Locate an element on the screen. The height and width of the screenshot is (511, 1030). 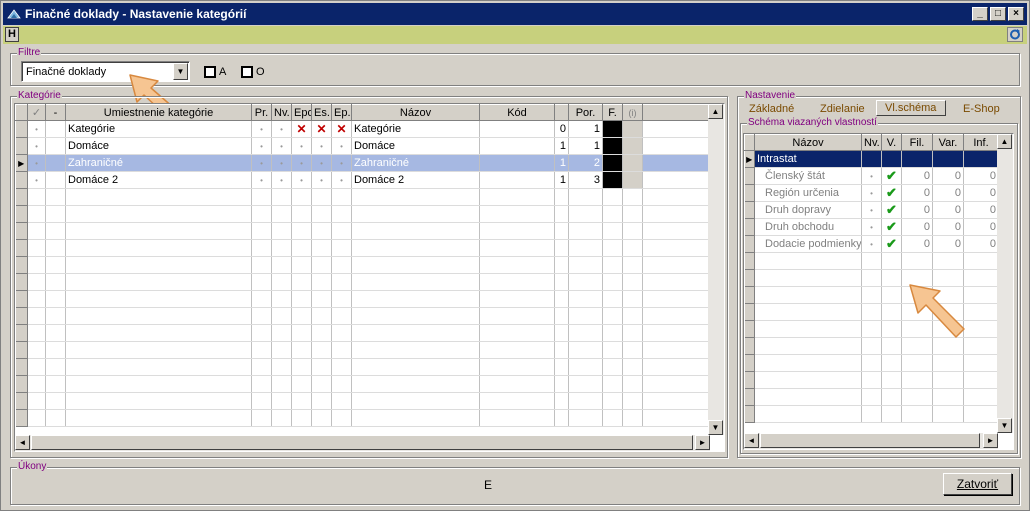
schema-row: Región určenia • ✔ 0 0 0 is located at coordinates (871, 193).